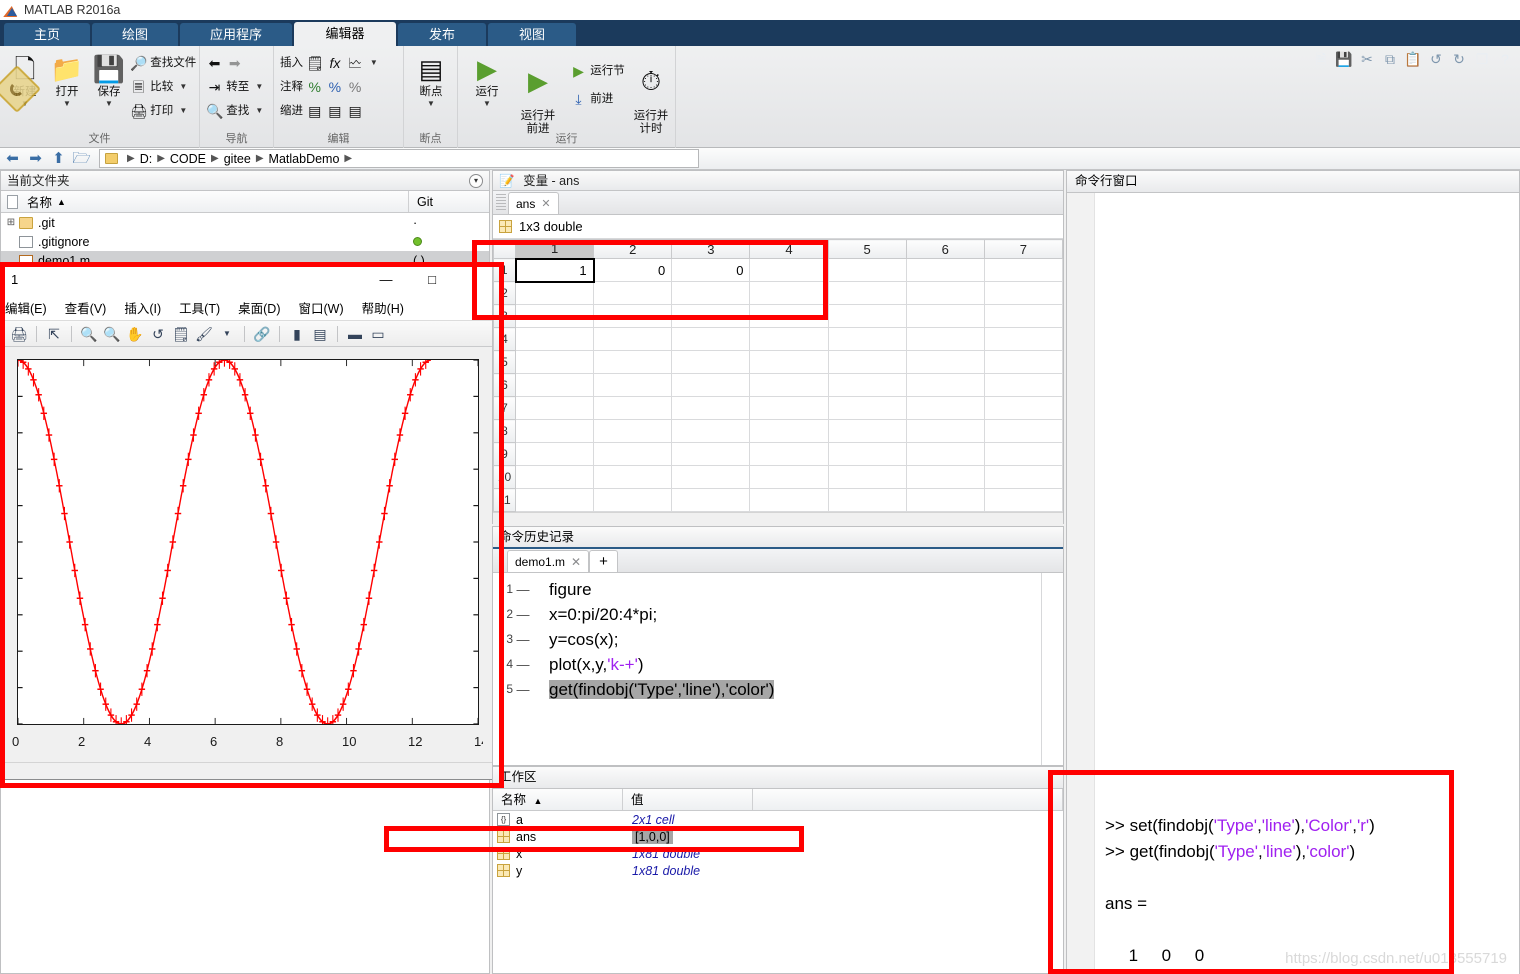  What do you see at coordinates (188, 159) in the screenshot?
I see `breadcrumb-item-code: CODE` at bounding box center [188, 159].